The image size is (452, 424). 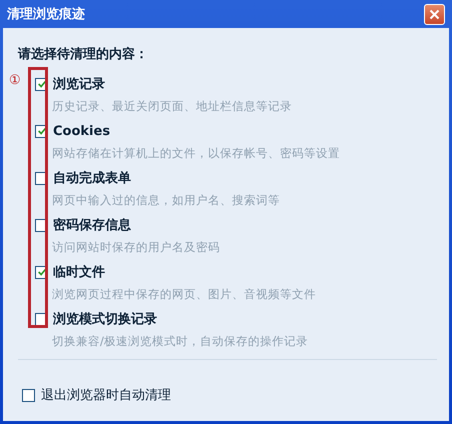 I want to click on option-label: 浏览记录, so click(x=79, y=84).